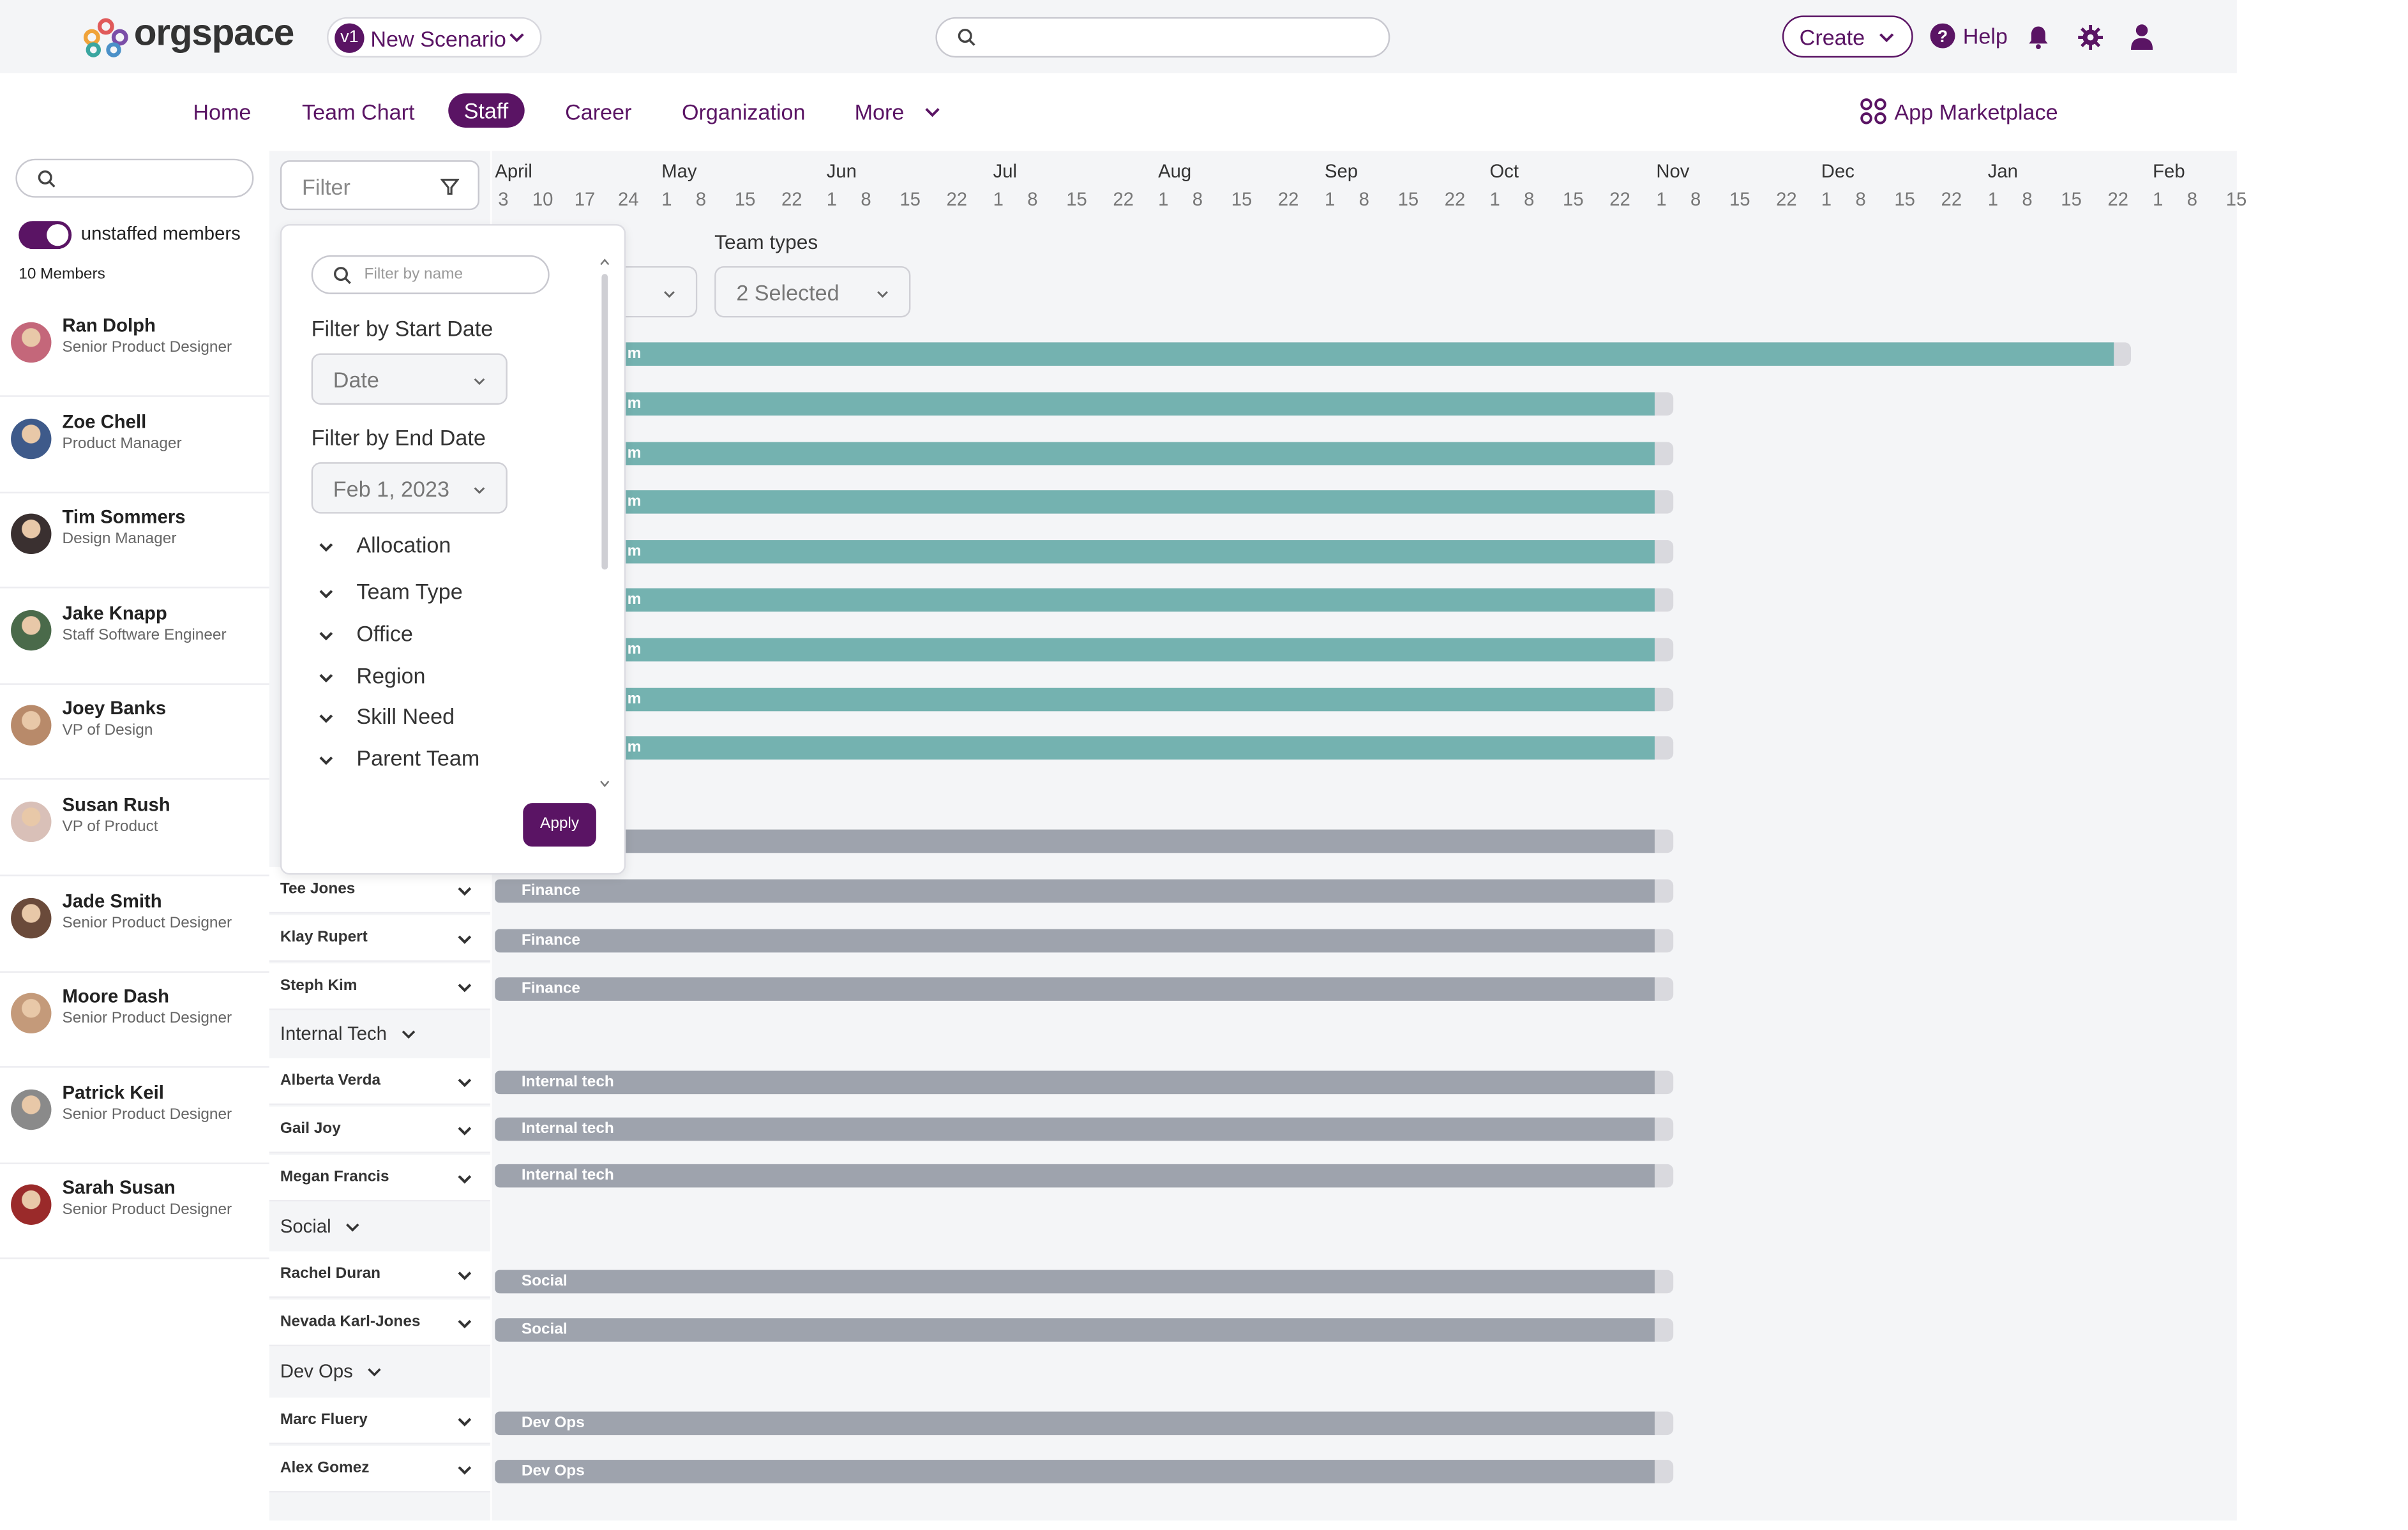  Describe the element at coordinates (134, 444) in the screenshot. I see `member-item: Zoe Chell Product Manager` at that location.